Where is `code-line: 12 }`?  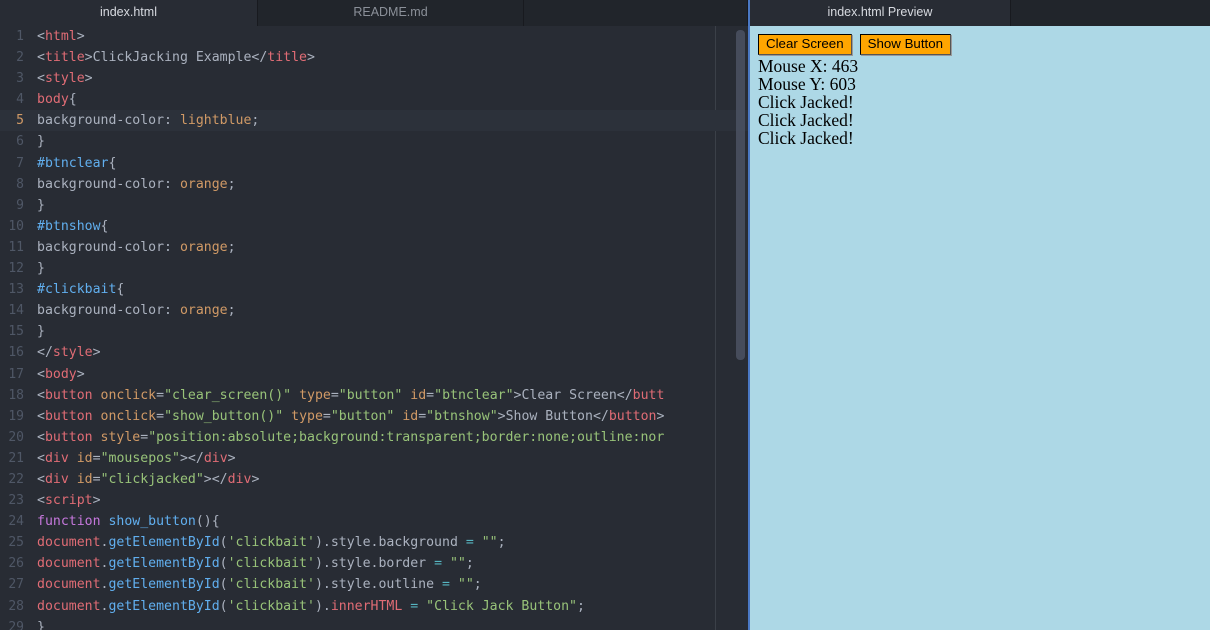
code-line: 12 } is located at coordinates (374, 268).